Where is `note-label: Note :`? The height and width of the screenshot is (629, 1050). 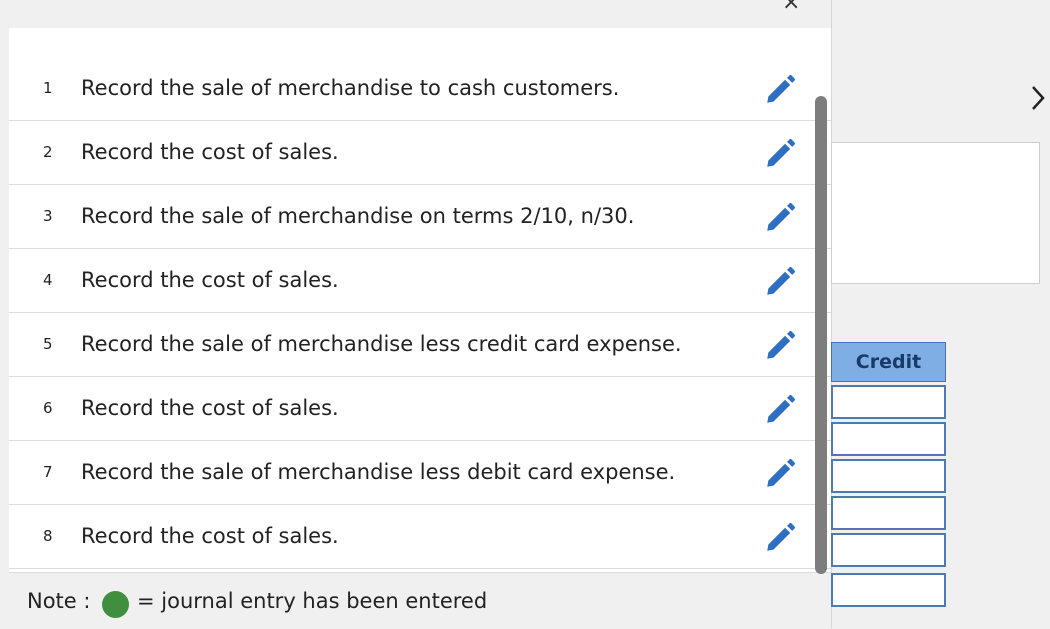 note-label: Note : is located at coordinates (59, 601).